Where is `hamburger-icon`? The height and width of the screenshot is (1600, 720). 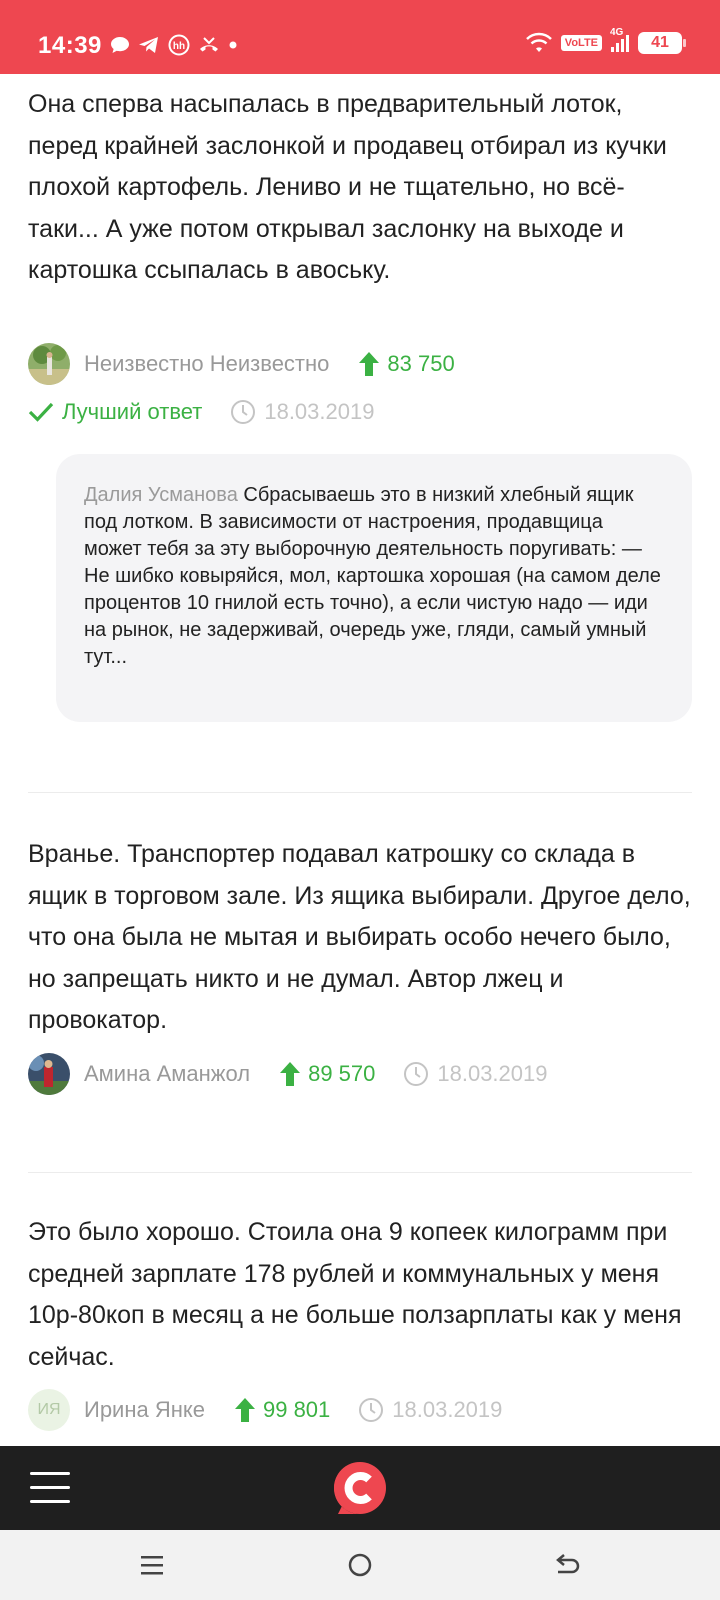 hamburger-icon is located at coordinates (50, 1488).